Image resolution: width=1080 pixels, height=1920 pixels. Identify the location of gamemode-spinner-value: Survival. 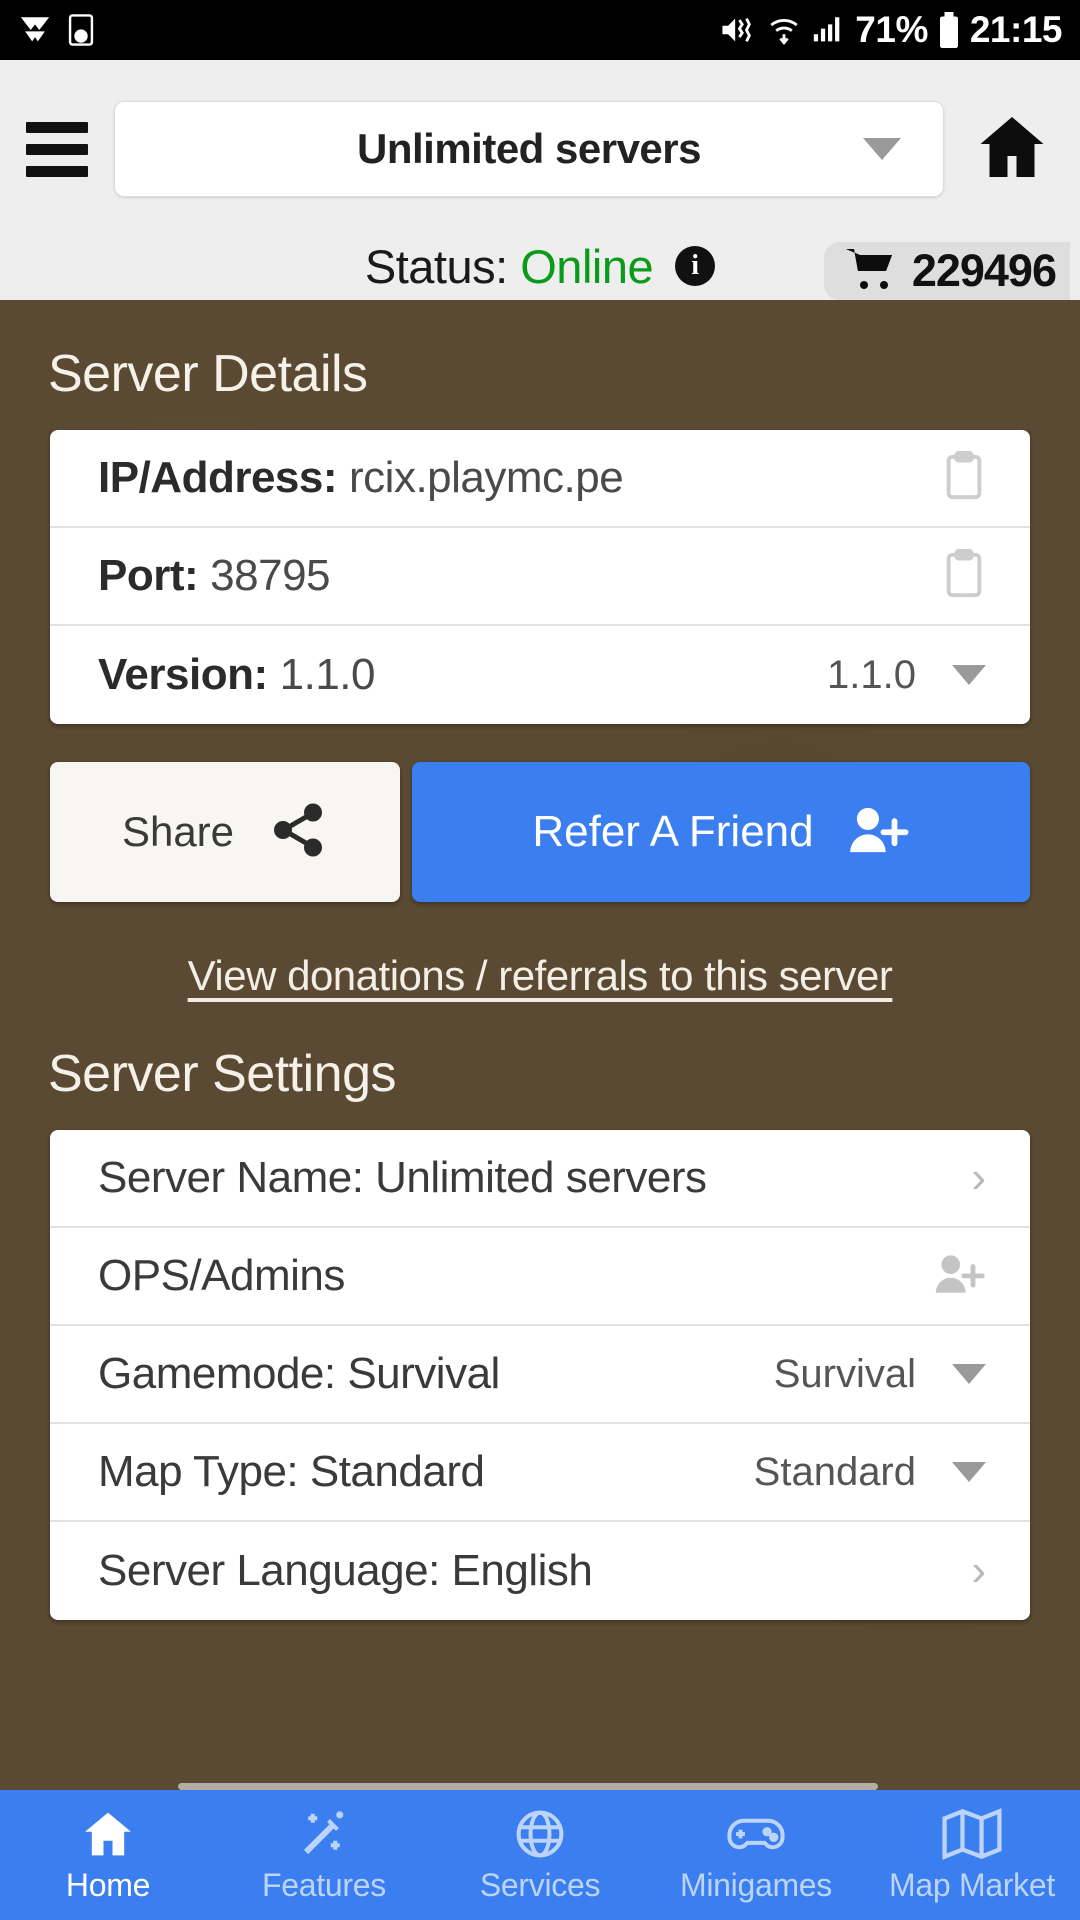
(845, 1374).